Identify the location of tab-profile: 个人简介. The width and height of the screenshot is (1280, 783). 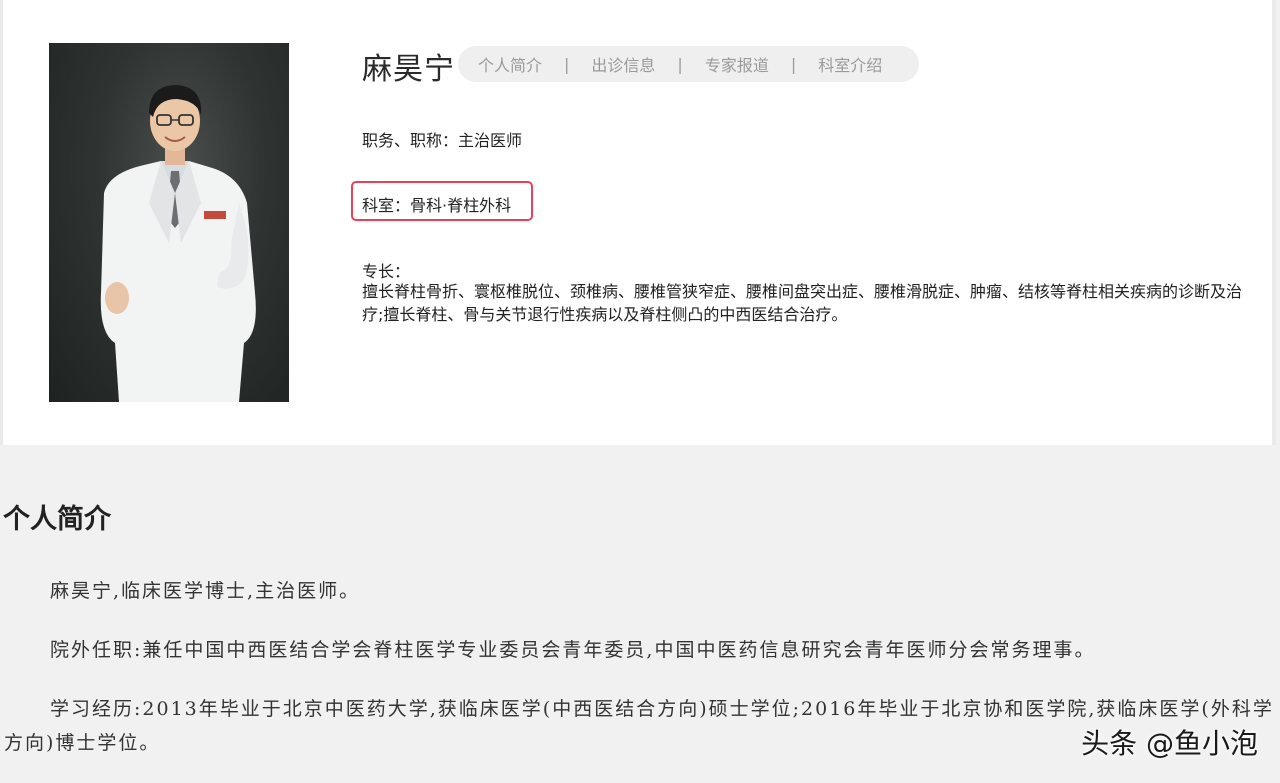
(510, 64).